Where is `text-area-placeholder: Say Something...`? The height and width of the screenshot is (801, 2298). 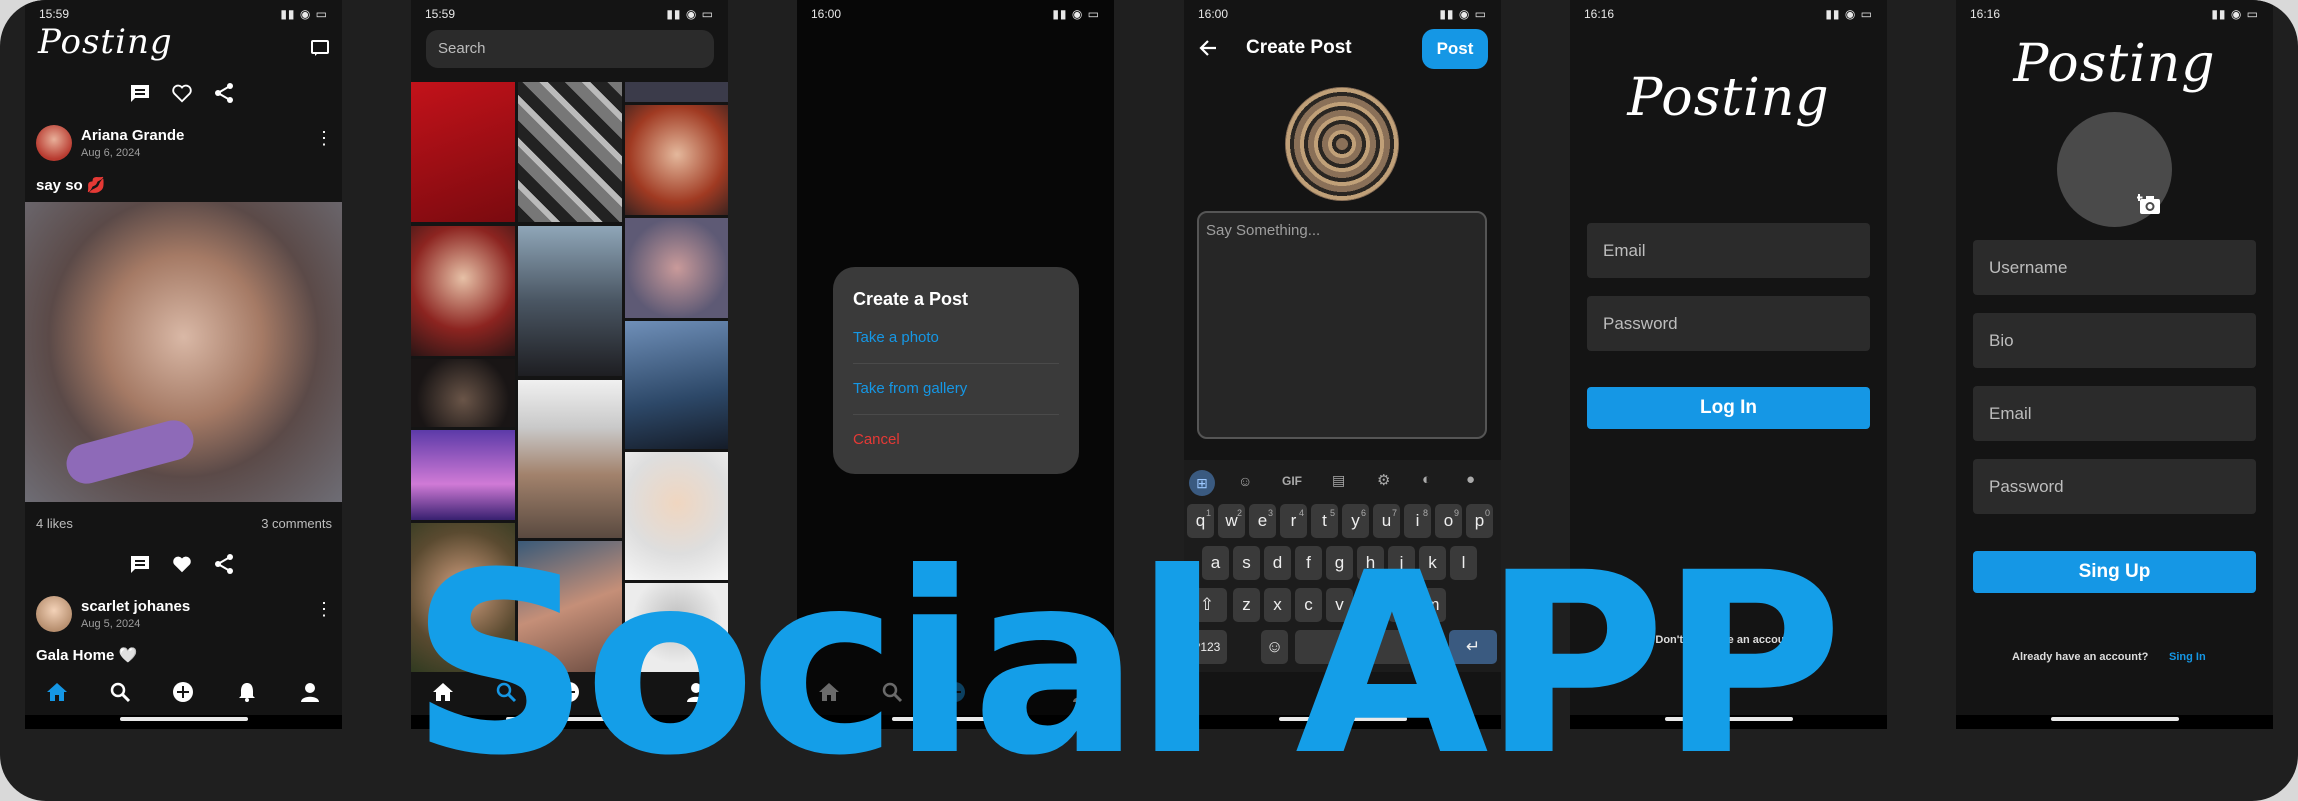
text-area-placeholder: Say Something... is located at coordinates (1263, 230).